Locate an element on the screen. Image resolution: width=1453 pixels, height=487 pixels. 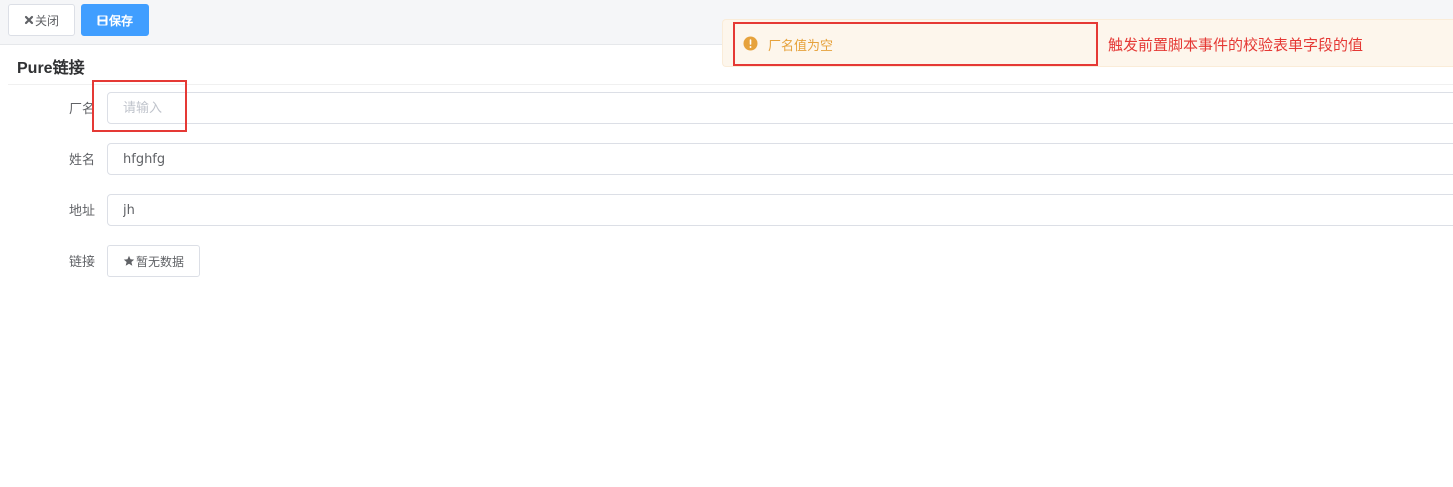
section-divider is located at coordinates (730, 84).